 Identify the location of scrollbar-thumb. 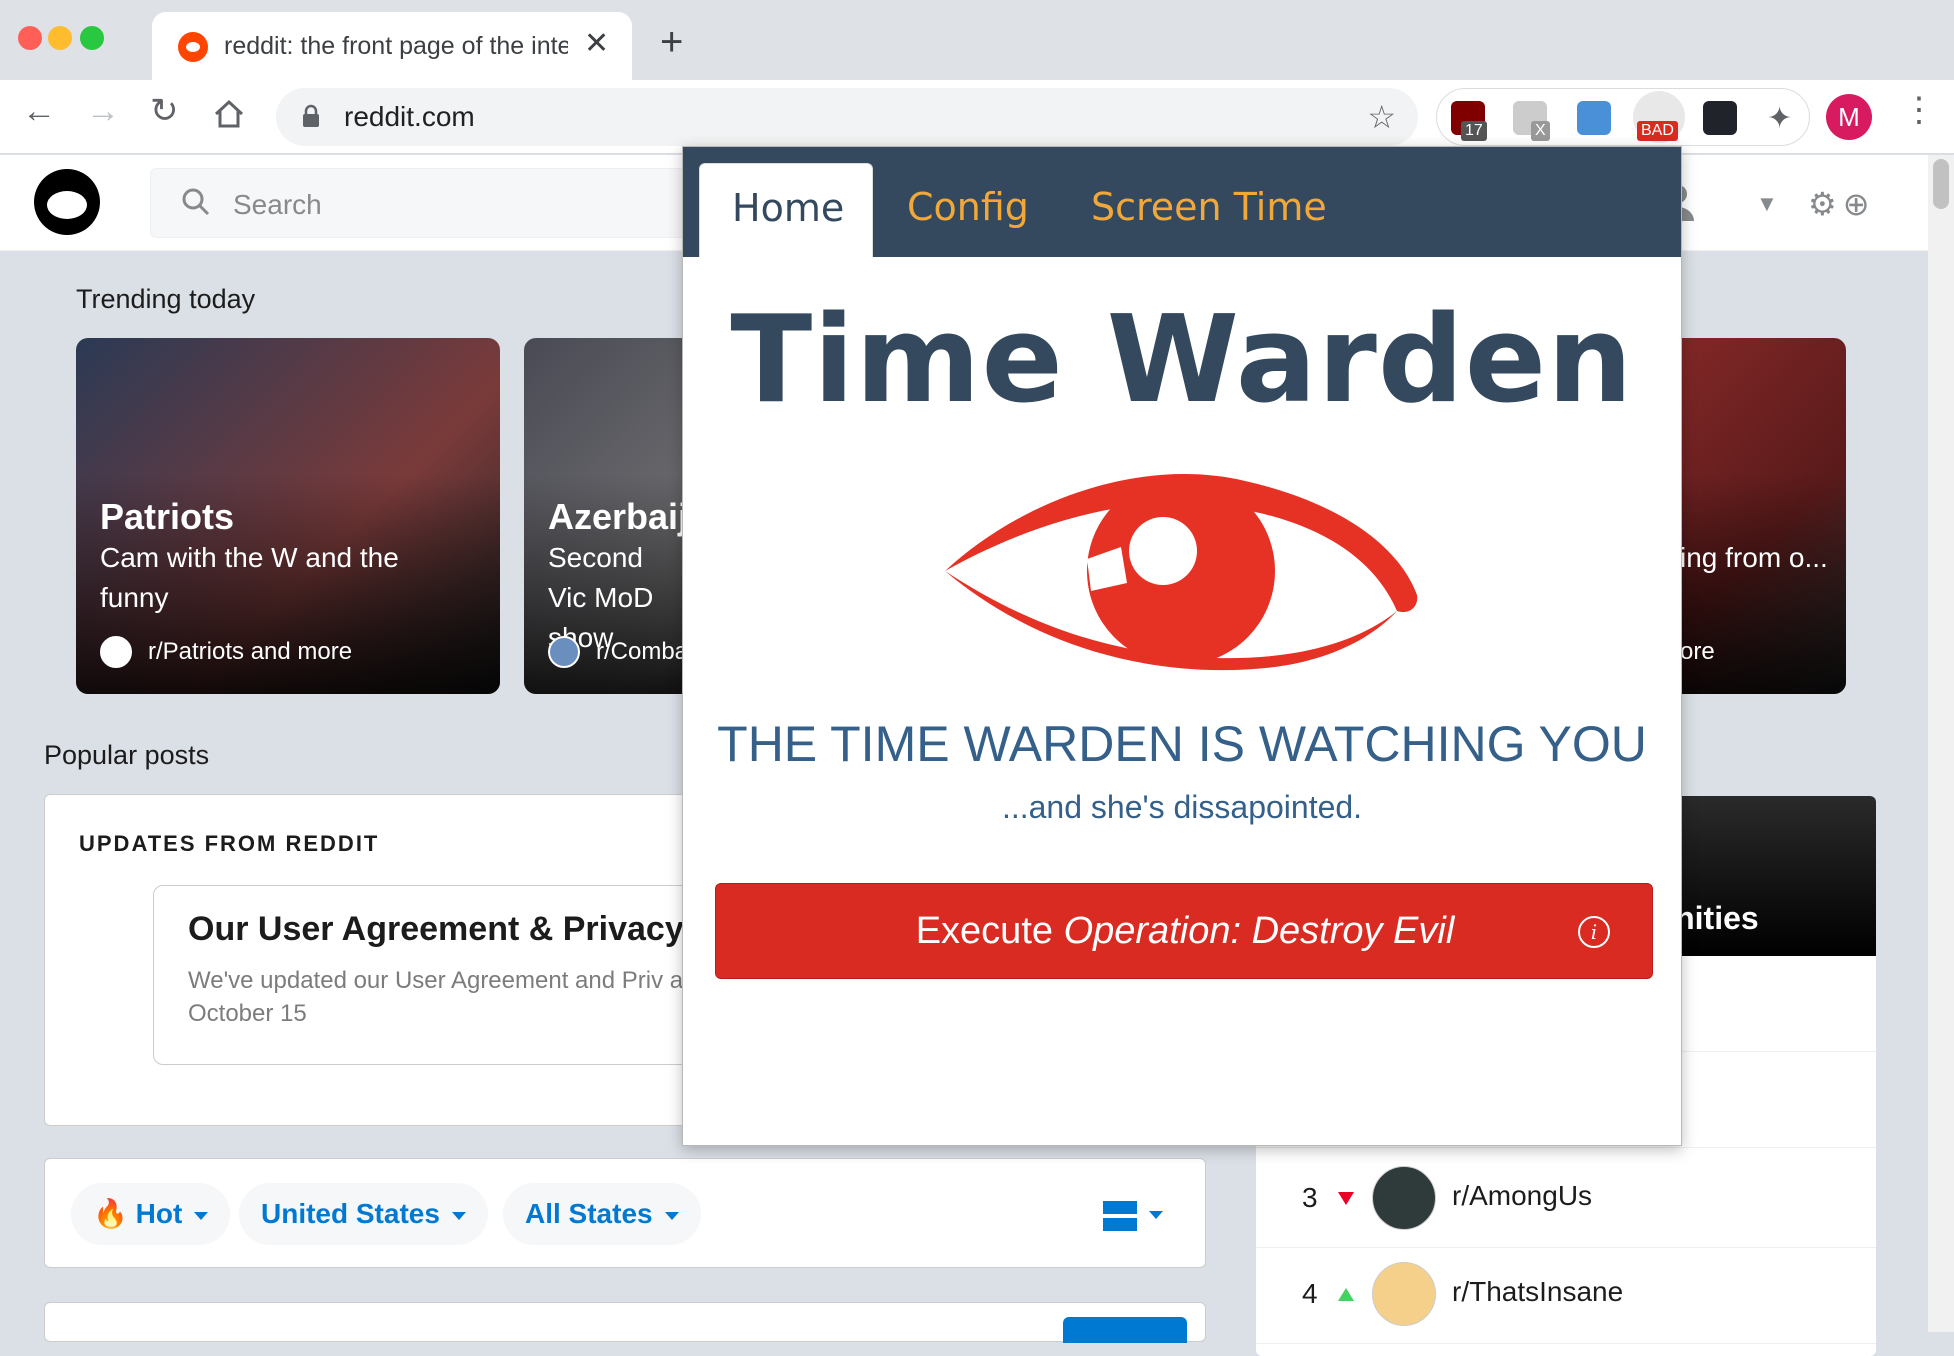
(1941, 184).